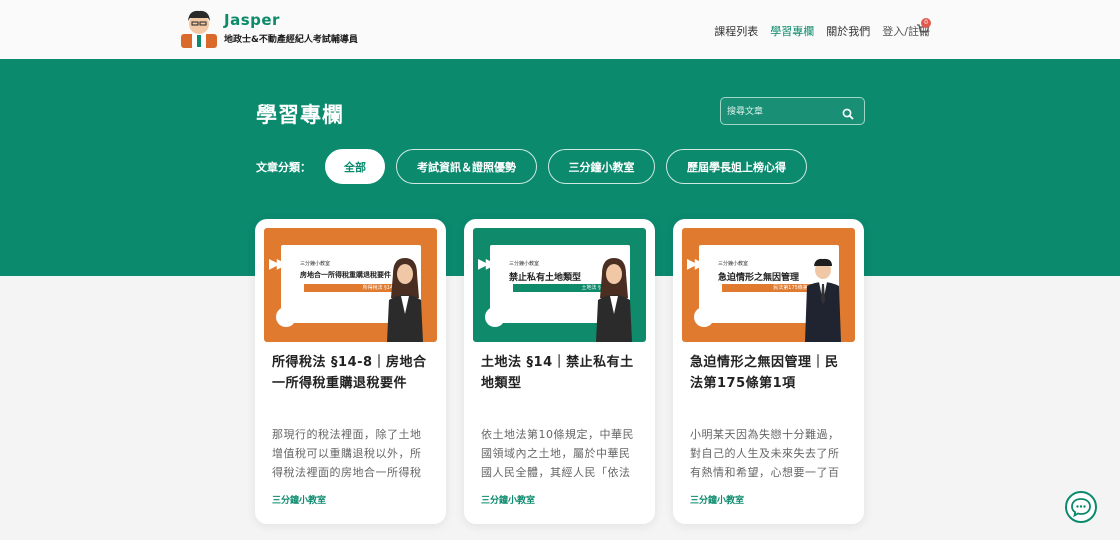 Image resolution: width=1120 pixels, height=540 pixels. I want to click on site-logo: Jasper 地政士&不動產經紀人考試輔導員, so click(269, 28).